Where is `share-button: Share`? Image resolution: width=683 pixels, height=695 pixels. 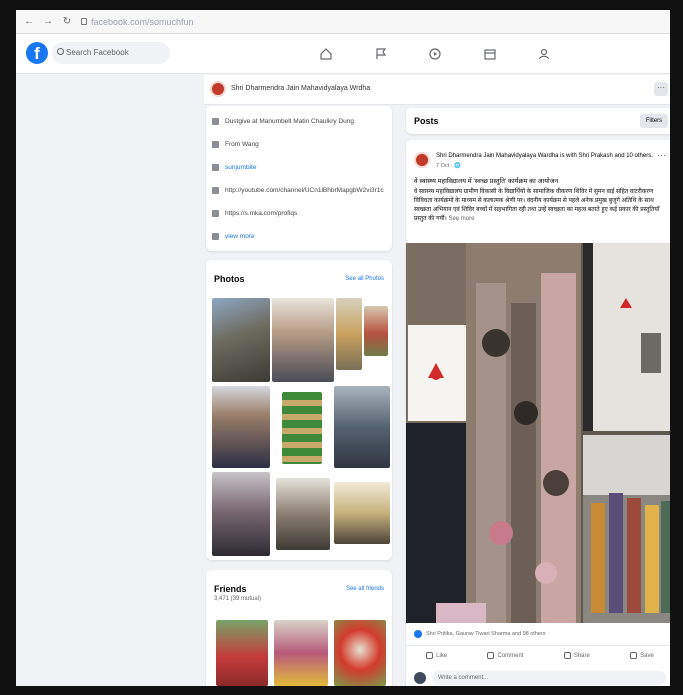 share-button: Share is located at coordinates (576, 655).